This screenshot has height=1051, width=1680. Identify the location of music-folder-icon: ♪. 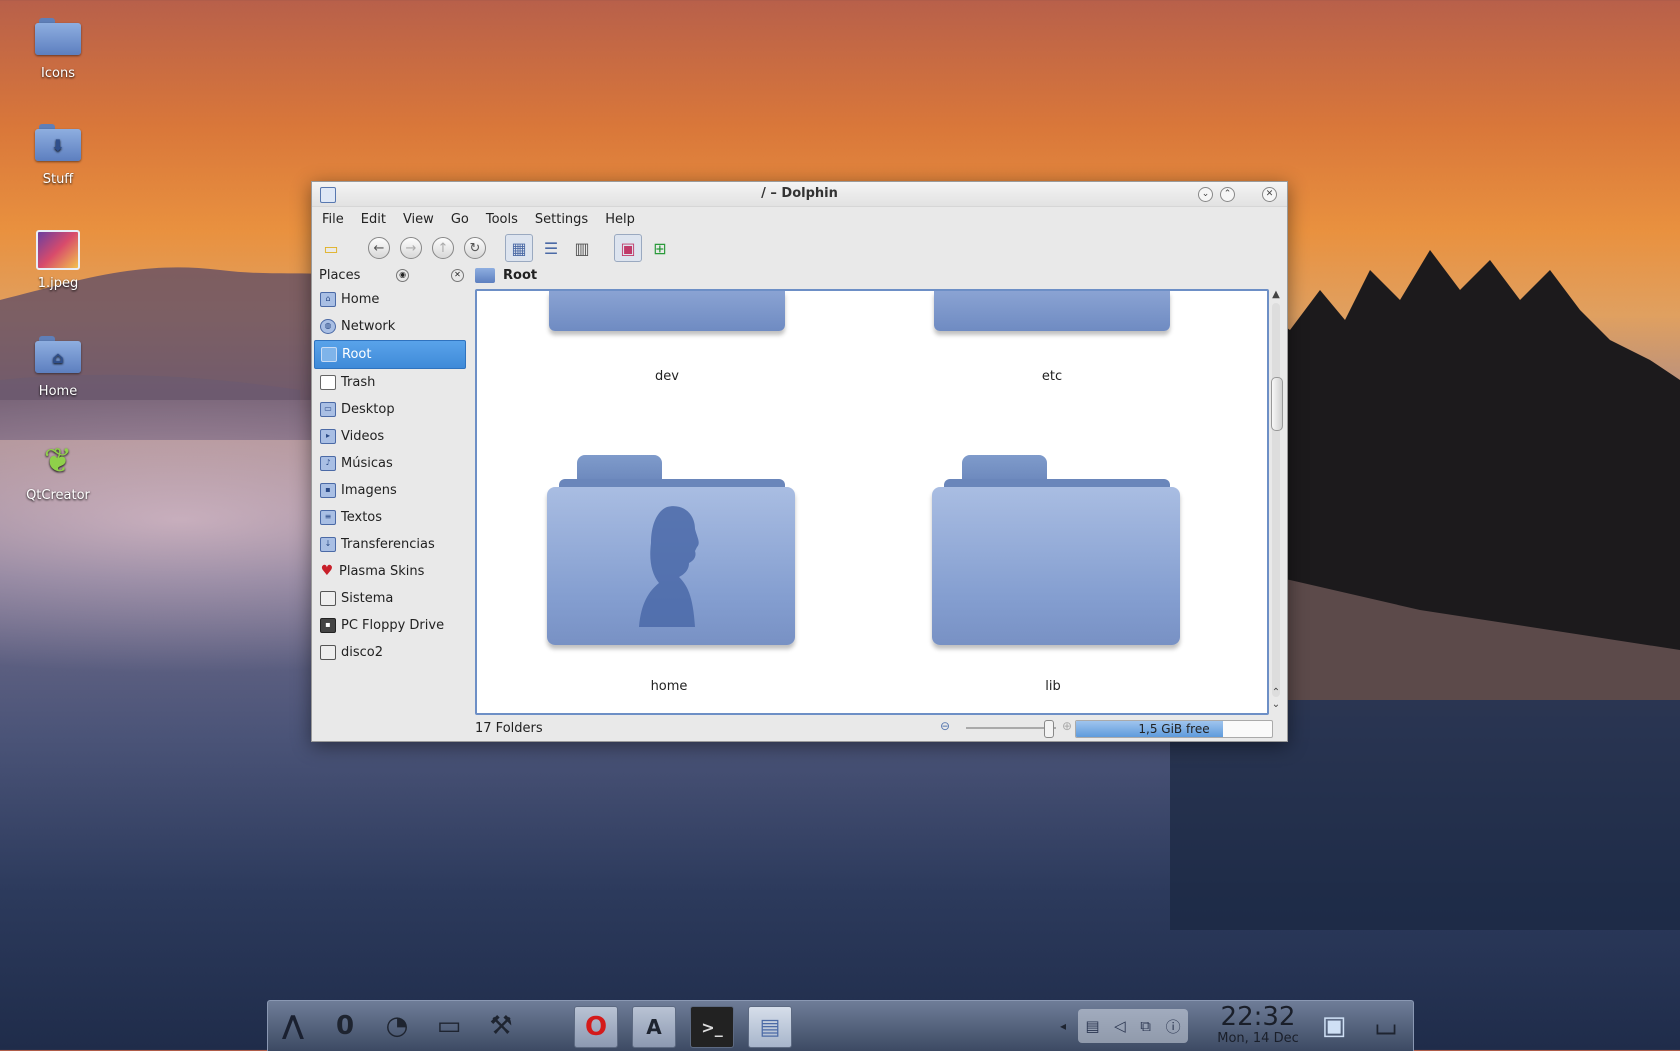
(328, 463).